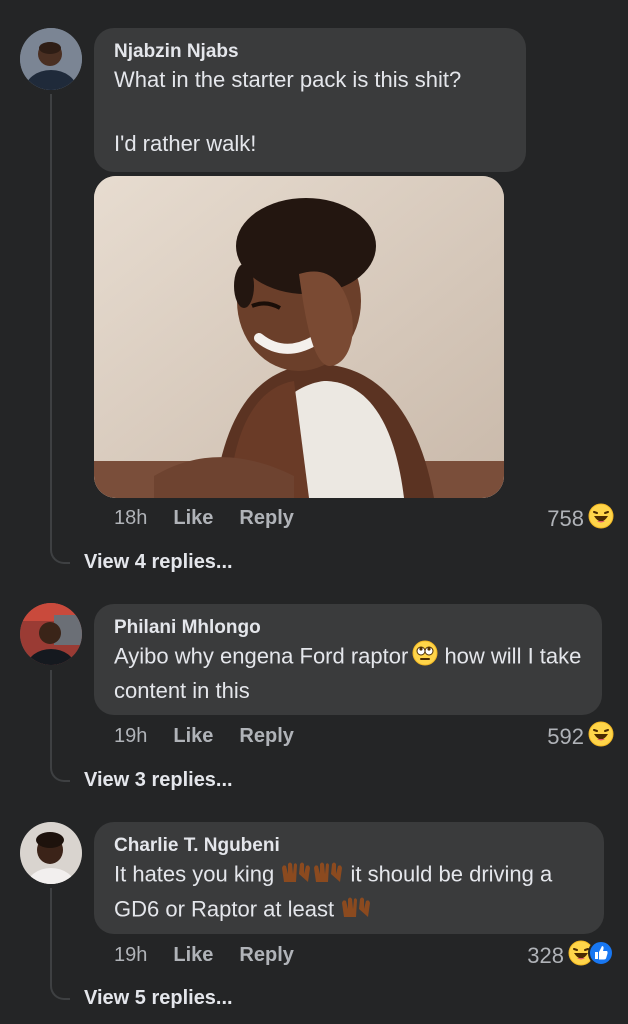  I want to click on like-icon, so click(601, 956).